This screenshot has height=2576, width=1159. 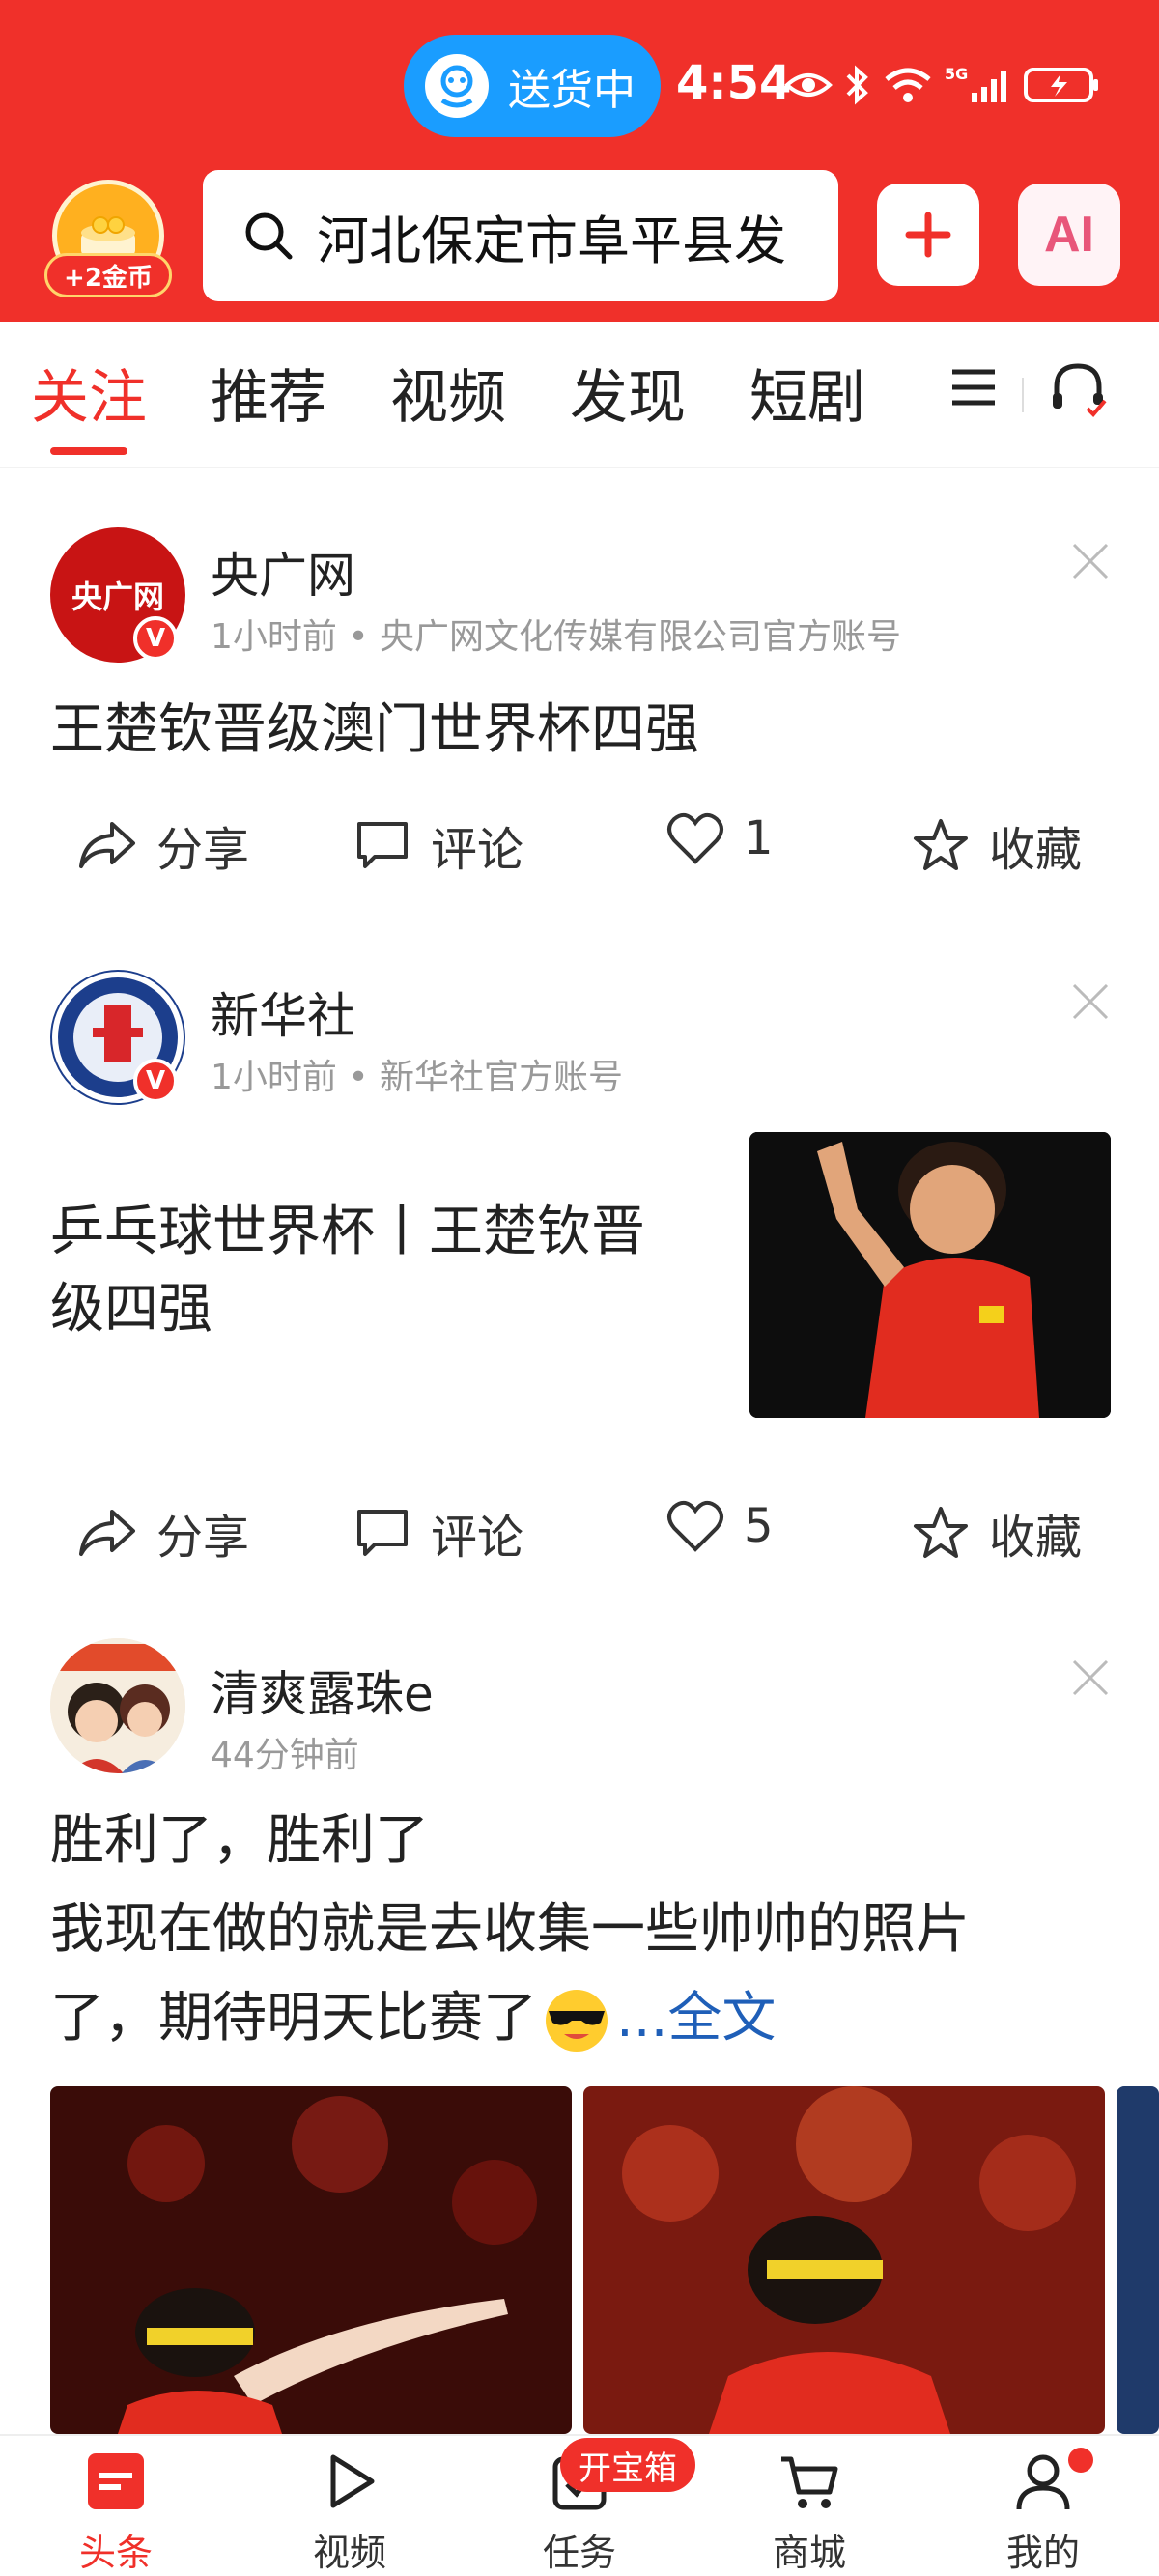 I want to click on plus-icon, so click(x=928, y=235).